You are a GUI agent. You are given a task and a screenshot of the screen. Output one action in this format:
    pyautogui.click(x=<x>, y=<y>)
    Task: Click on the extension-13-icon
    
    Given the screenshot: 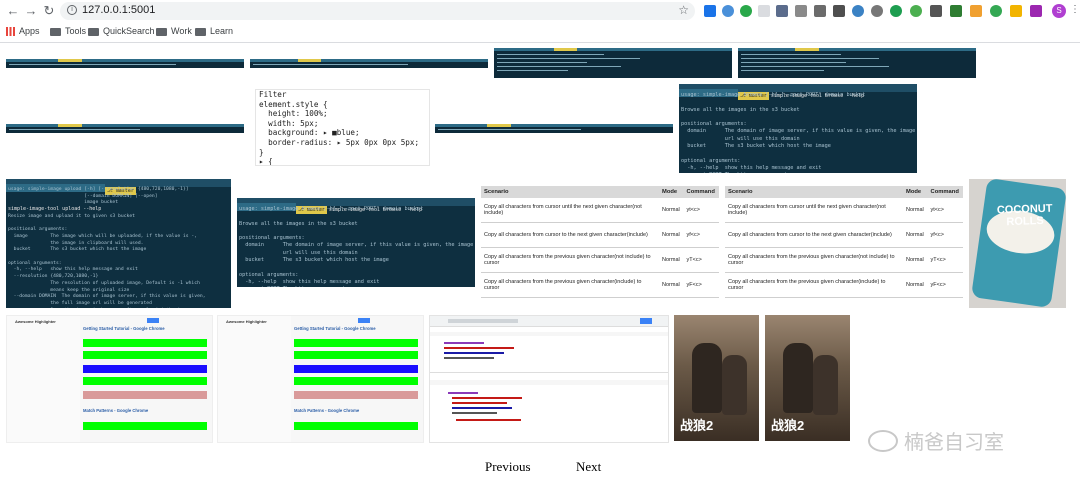 What is the action you would take?
    pyautogui.click(x=936, y=11)
    